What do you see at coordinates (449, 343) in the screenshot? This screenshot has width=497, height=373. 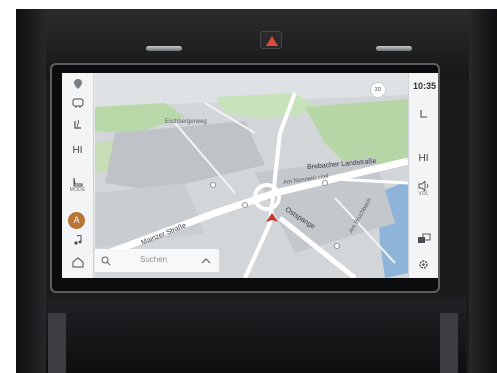 I see `console-rail-right` at bounding box center [449, 343].